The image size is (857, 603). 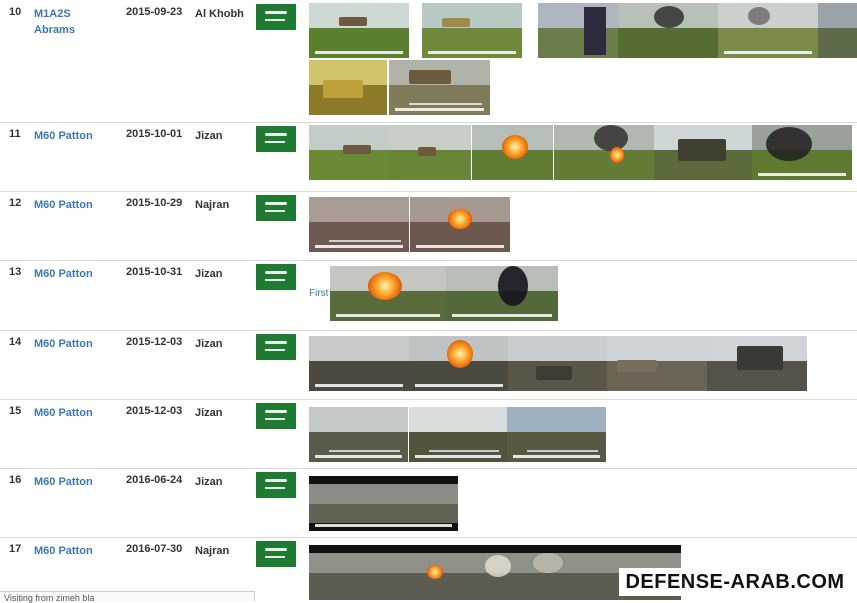 I want to click on row-number: 12, so click(x=15, y=203).